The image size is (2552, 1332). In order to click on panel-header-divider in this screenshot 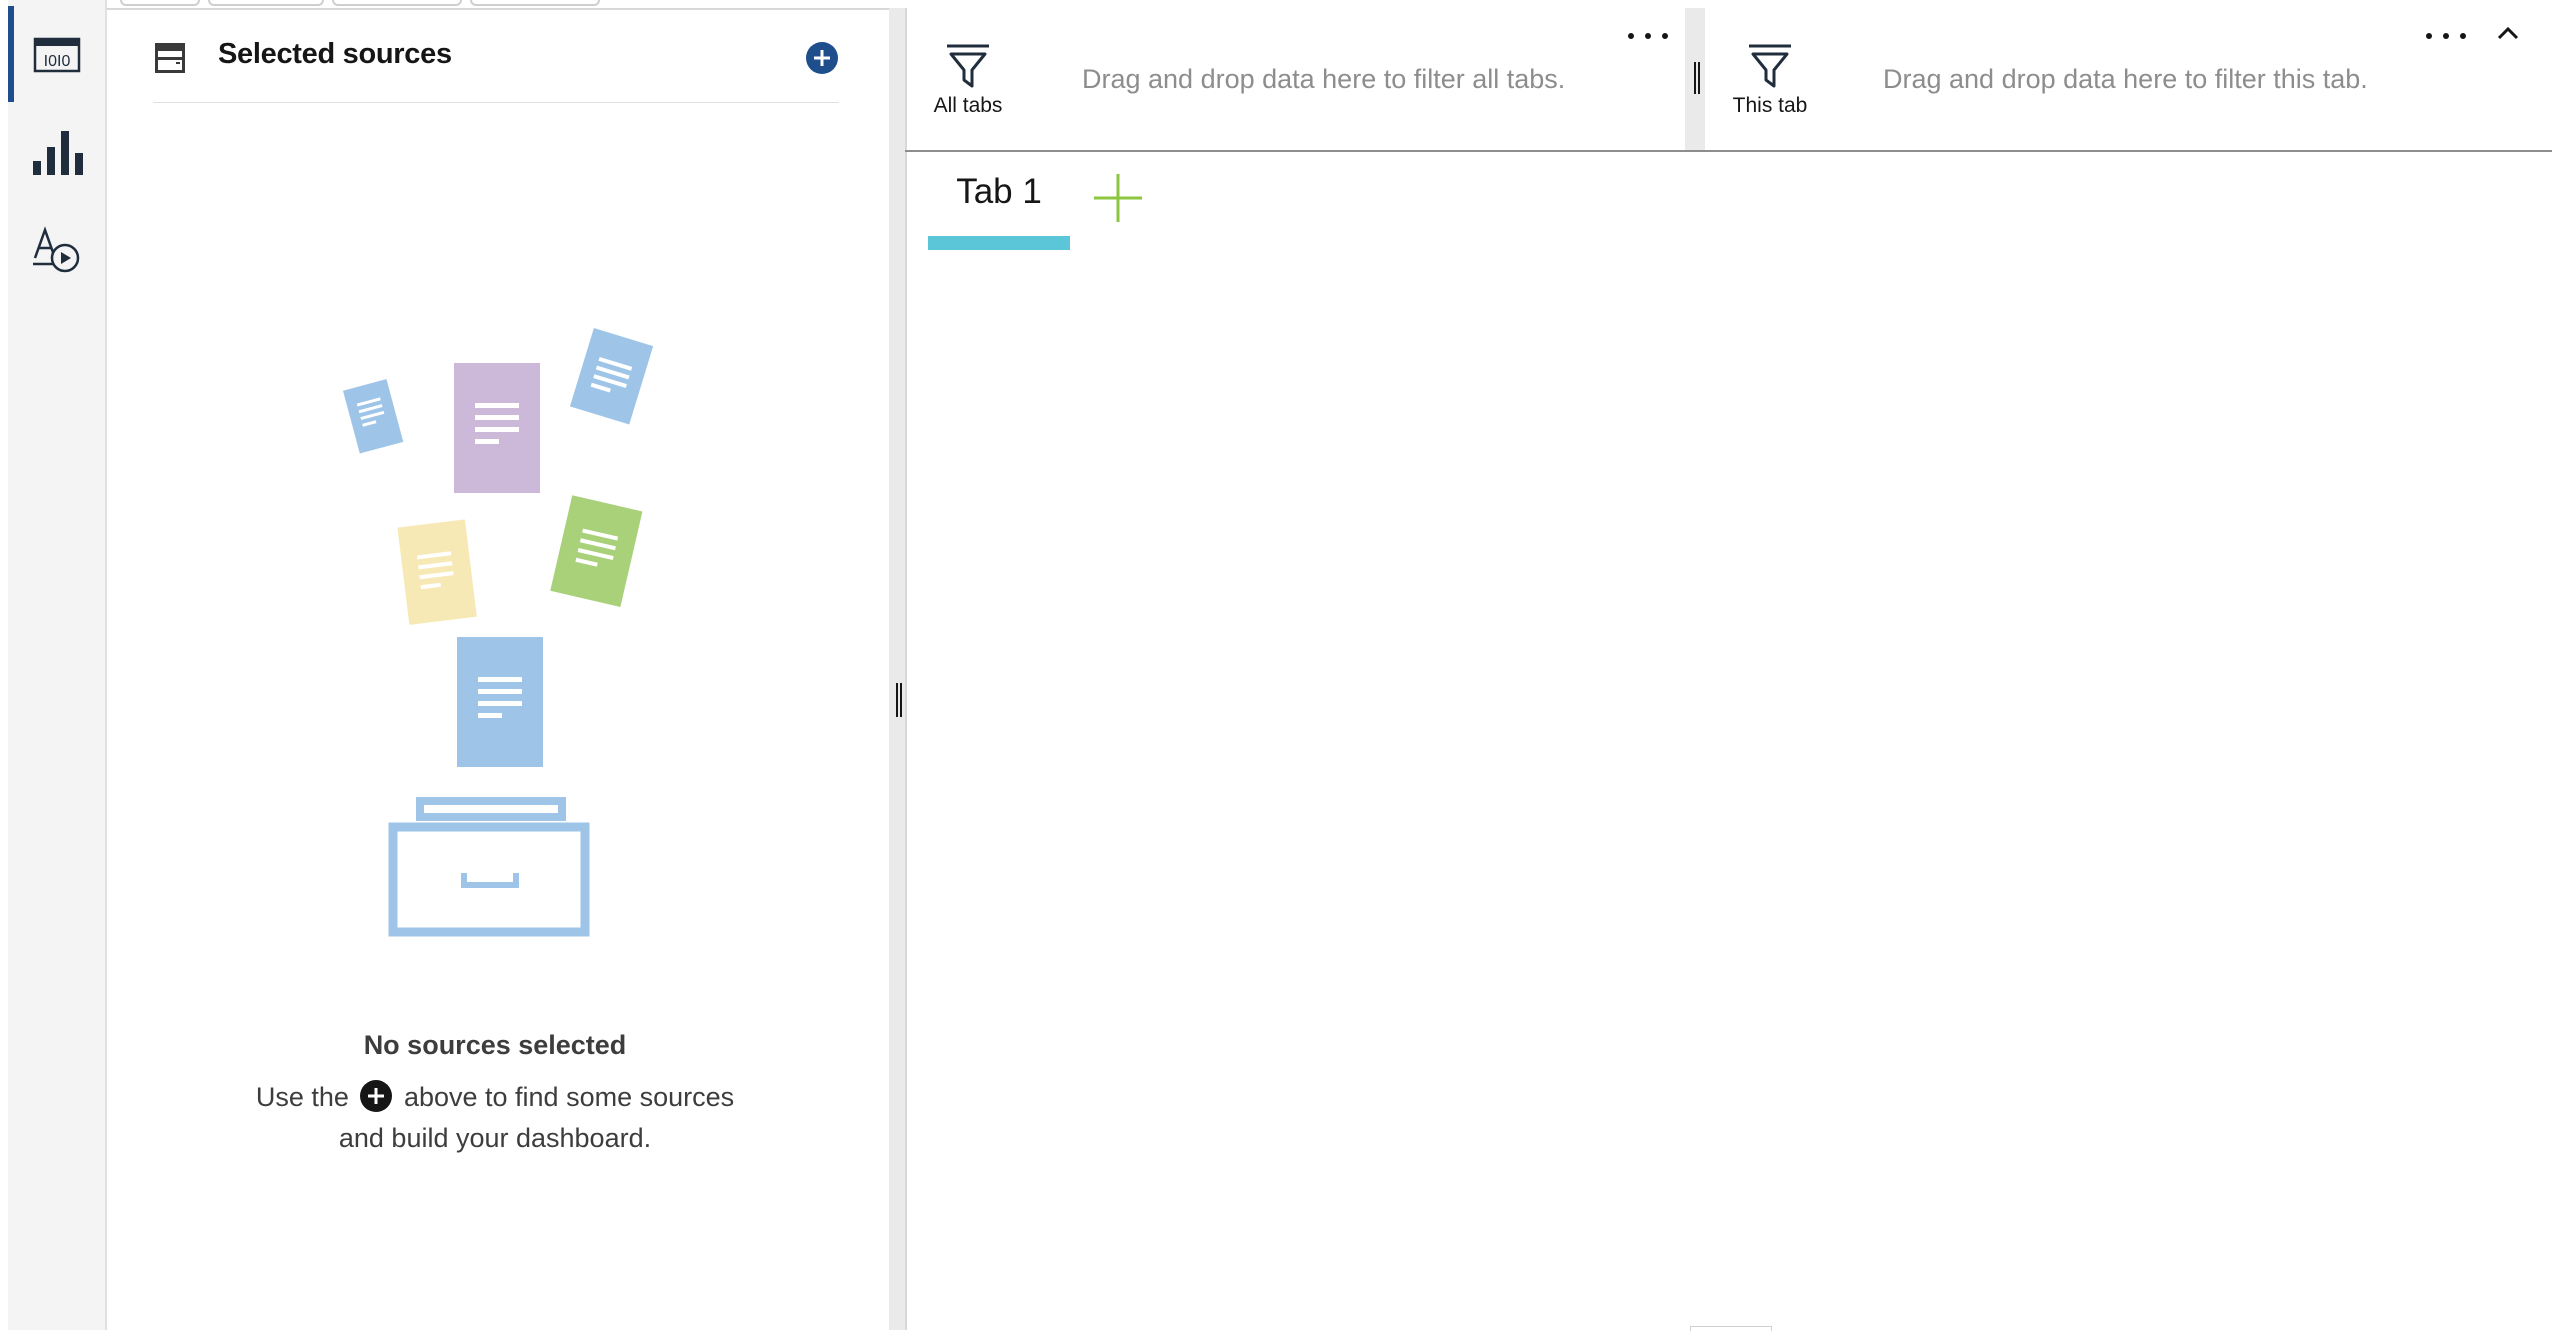, I will do `click(496, 102)`.